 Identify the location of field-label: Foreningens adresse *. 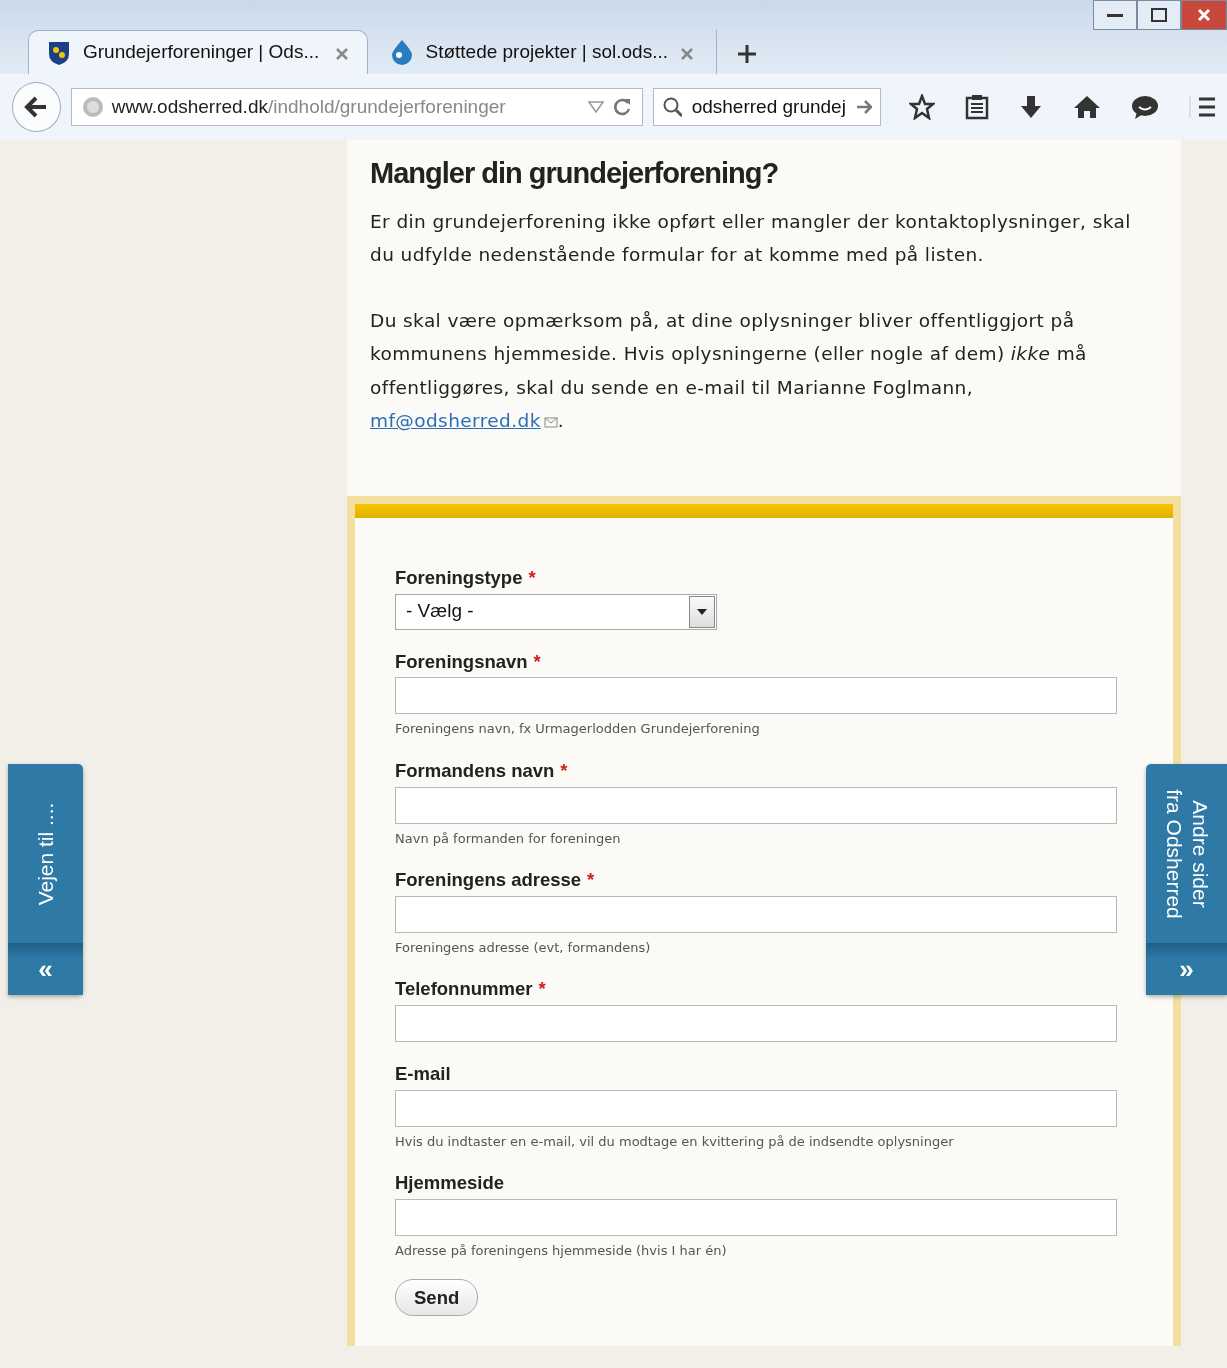
(495, 880).